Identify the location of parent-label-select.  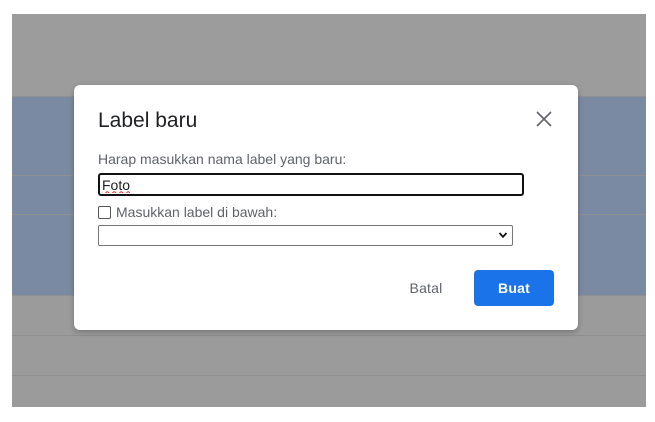
(305, 235).